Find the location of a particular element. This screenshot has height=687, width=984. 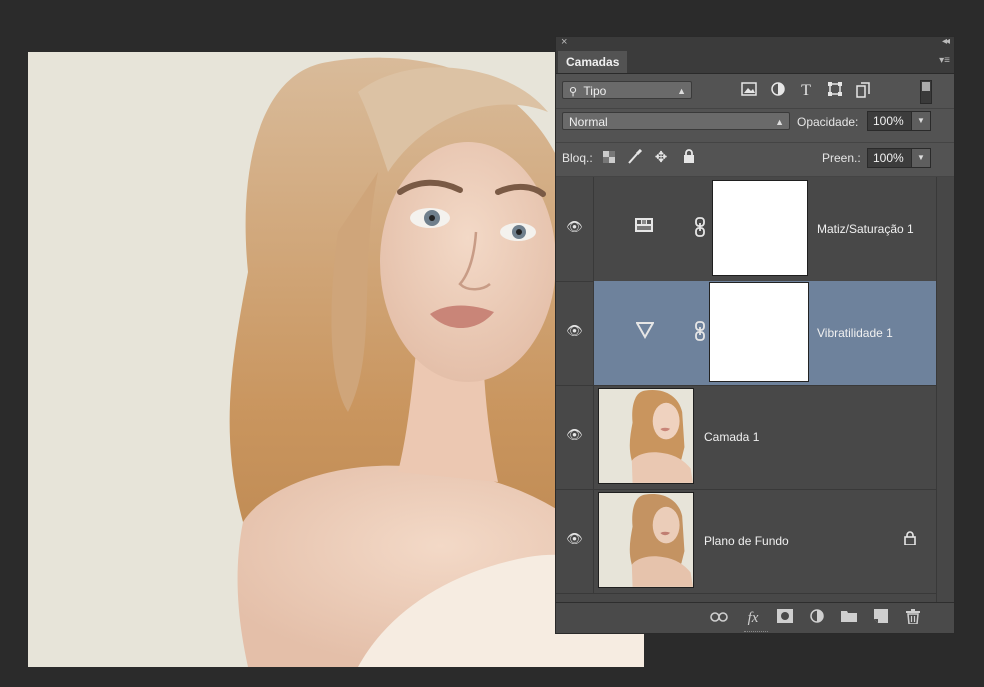

layer-lock-icon is located at coordinates (911, 539).